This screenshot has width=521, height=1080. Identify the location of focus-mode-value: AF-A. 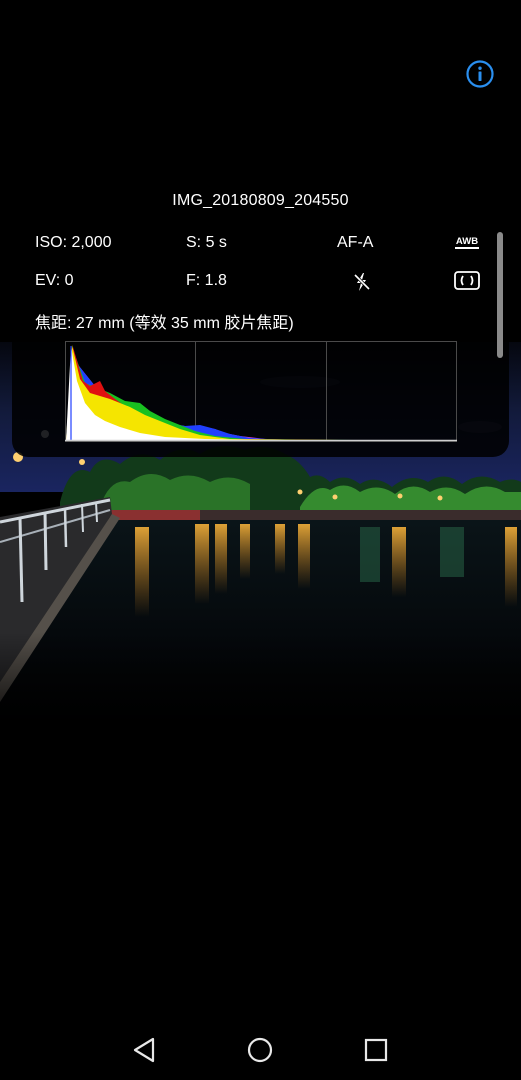
(355, 242).